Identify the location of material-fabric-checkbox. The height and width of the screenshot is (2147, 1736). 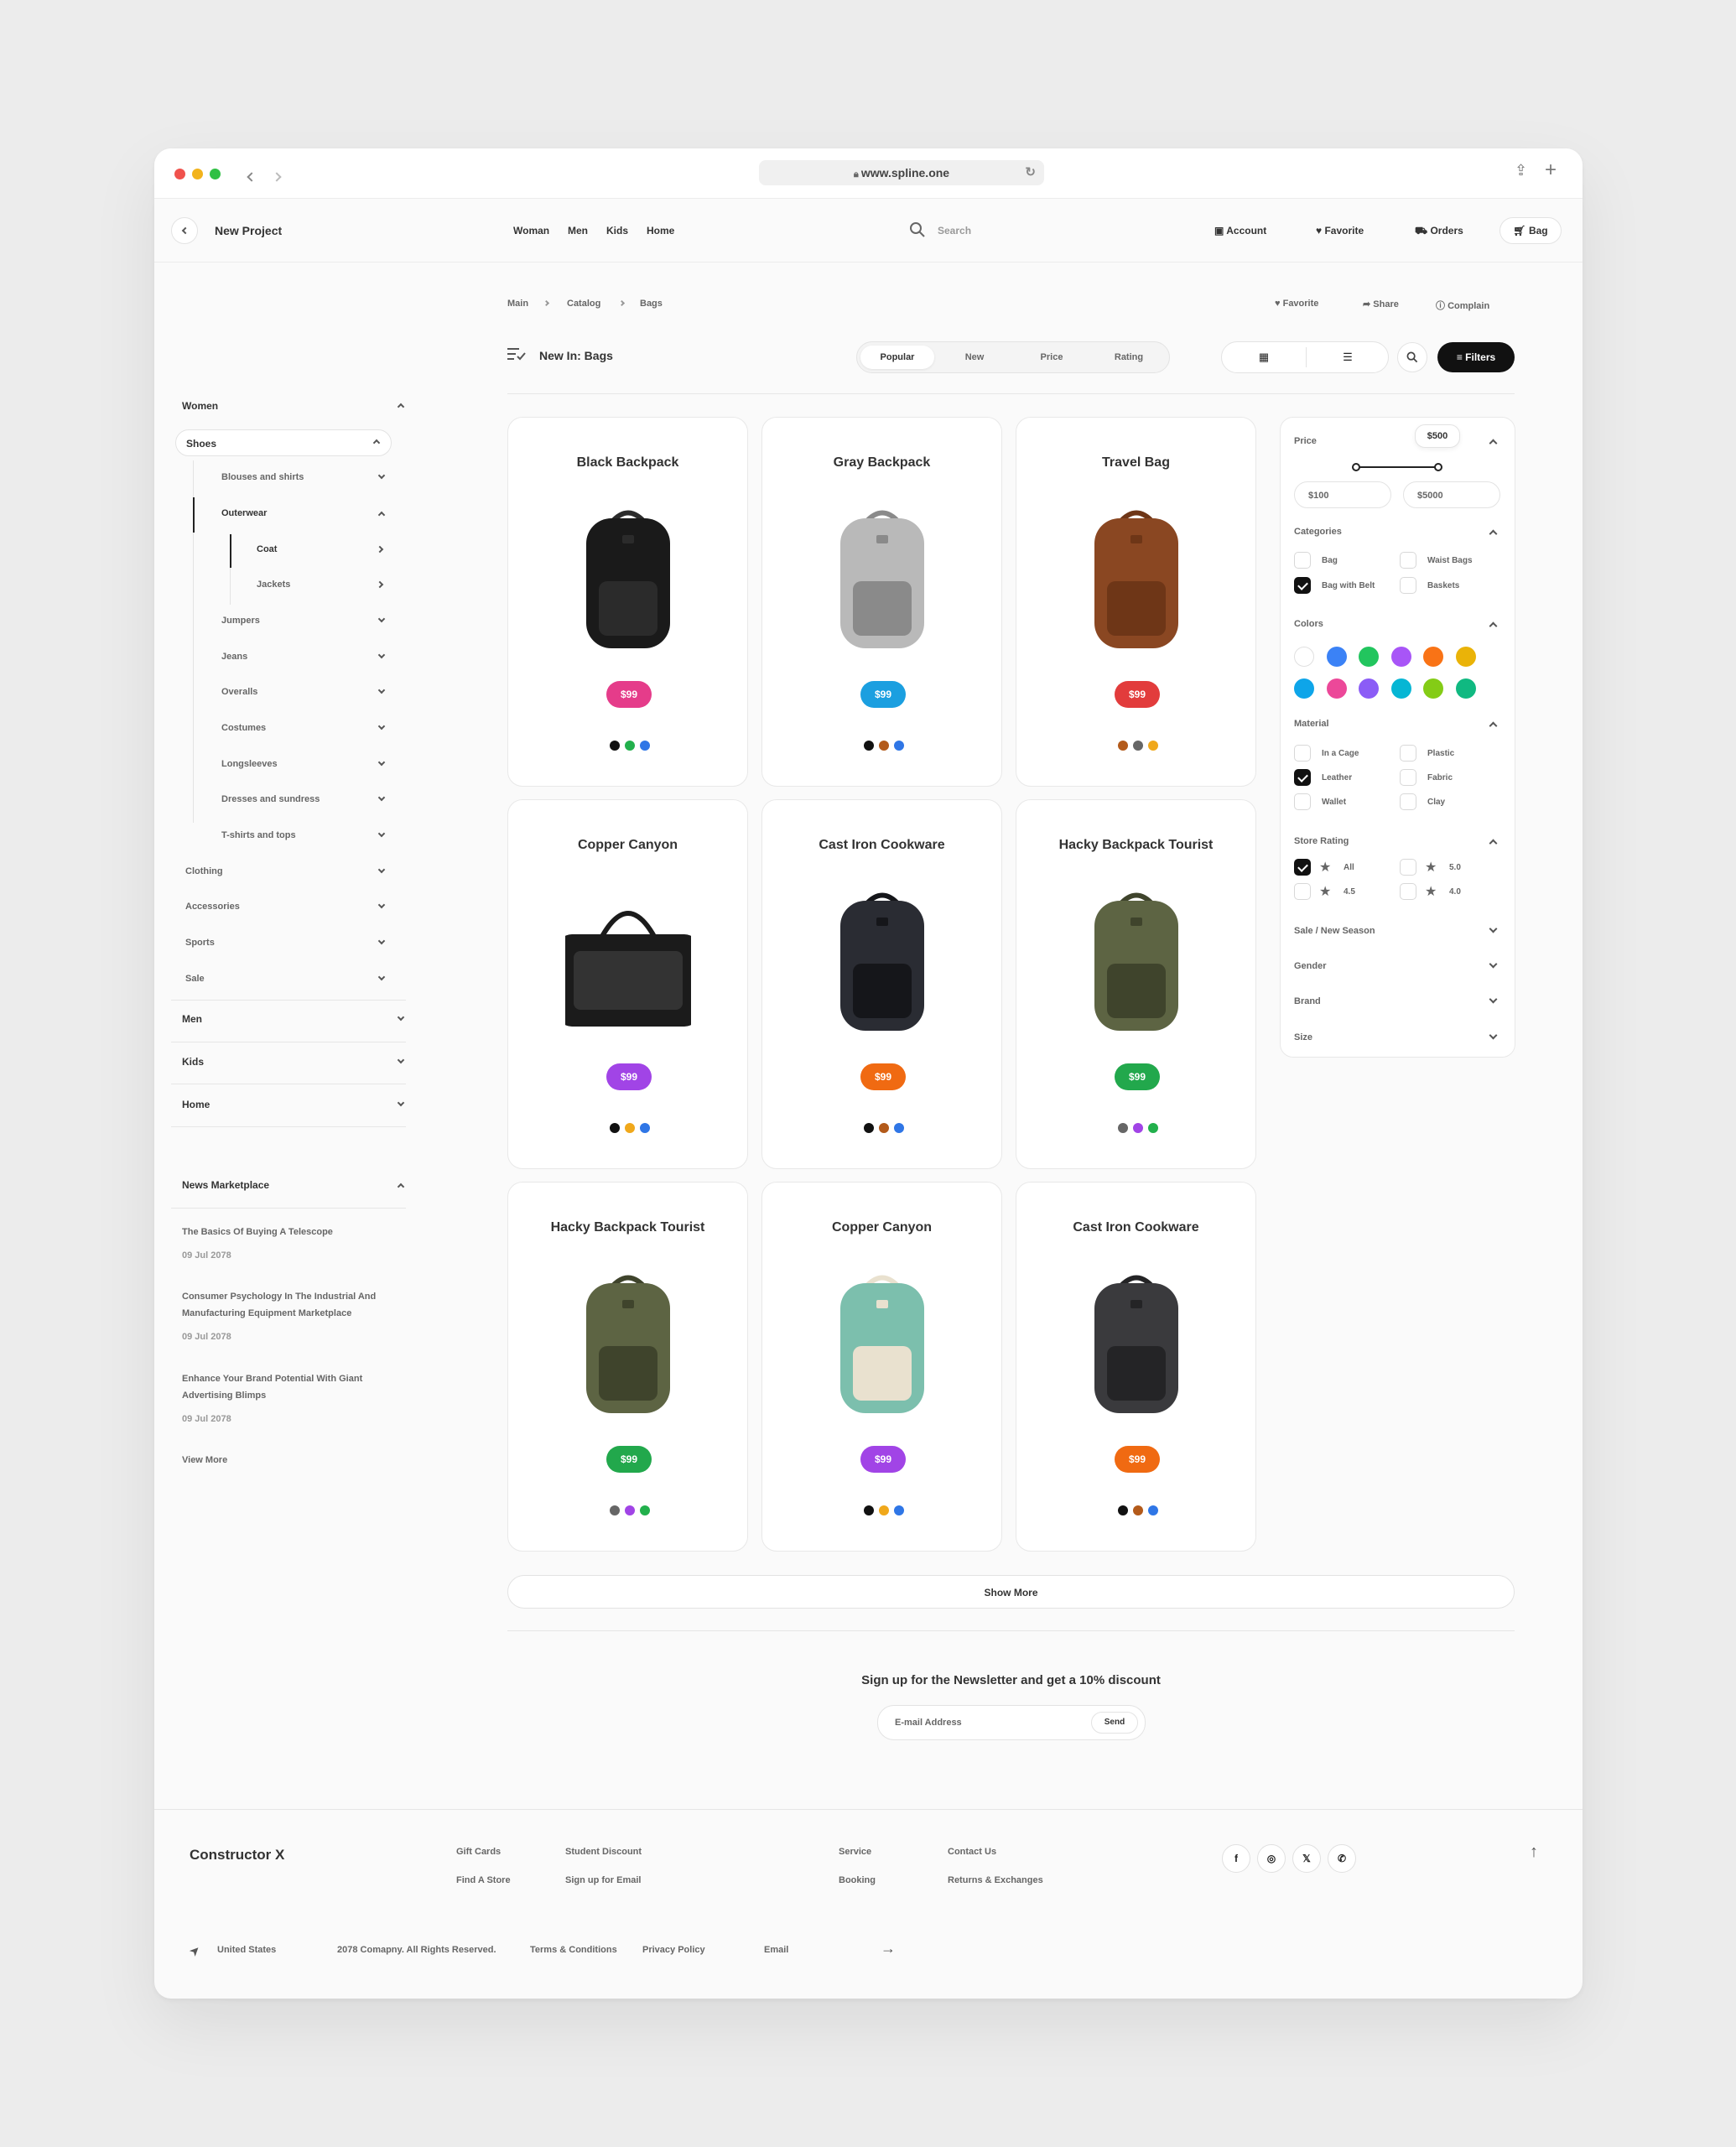
(1408, 777).